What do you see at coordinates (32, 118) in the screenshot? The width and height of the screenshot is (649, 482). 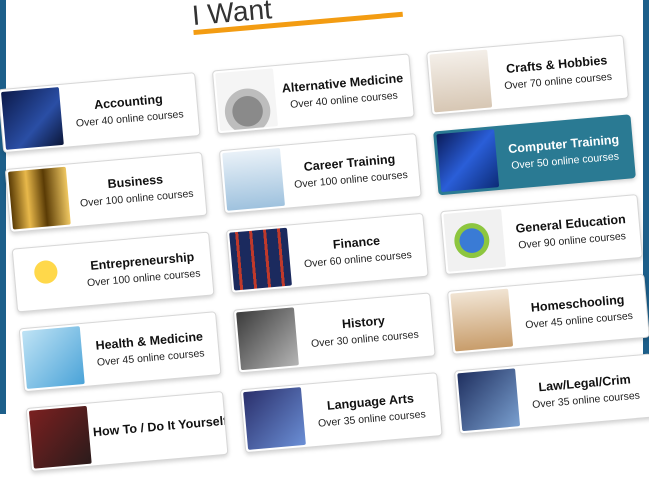 I see `chart-screen-icon` at bounding box center [32, 118].